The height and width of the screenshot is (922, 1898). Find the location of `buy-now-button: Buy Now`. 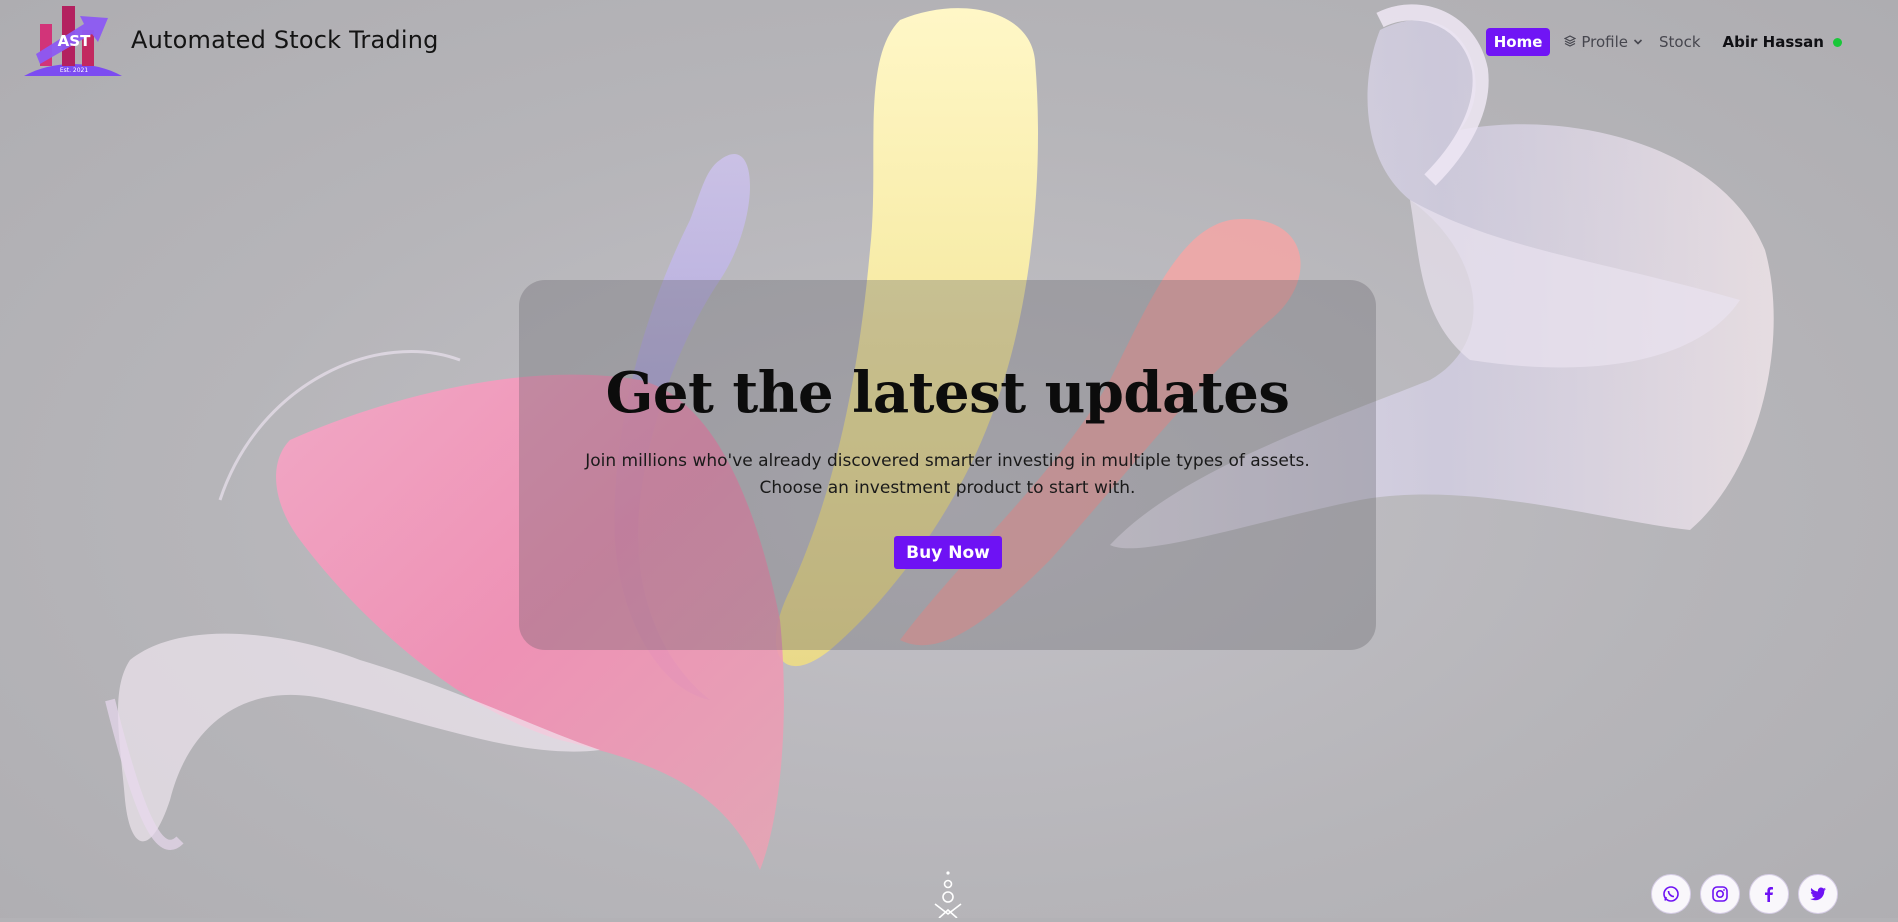

buy-now-button: Buy Now is located at coordinates (948, 552).